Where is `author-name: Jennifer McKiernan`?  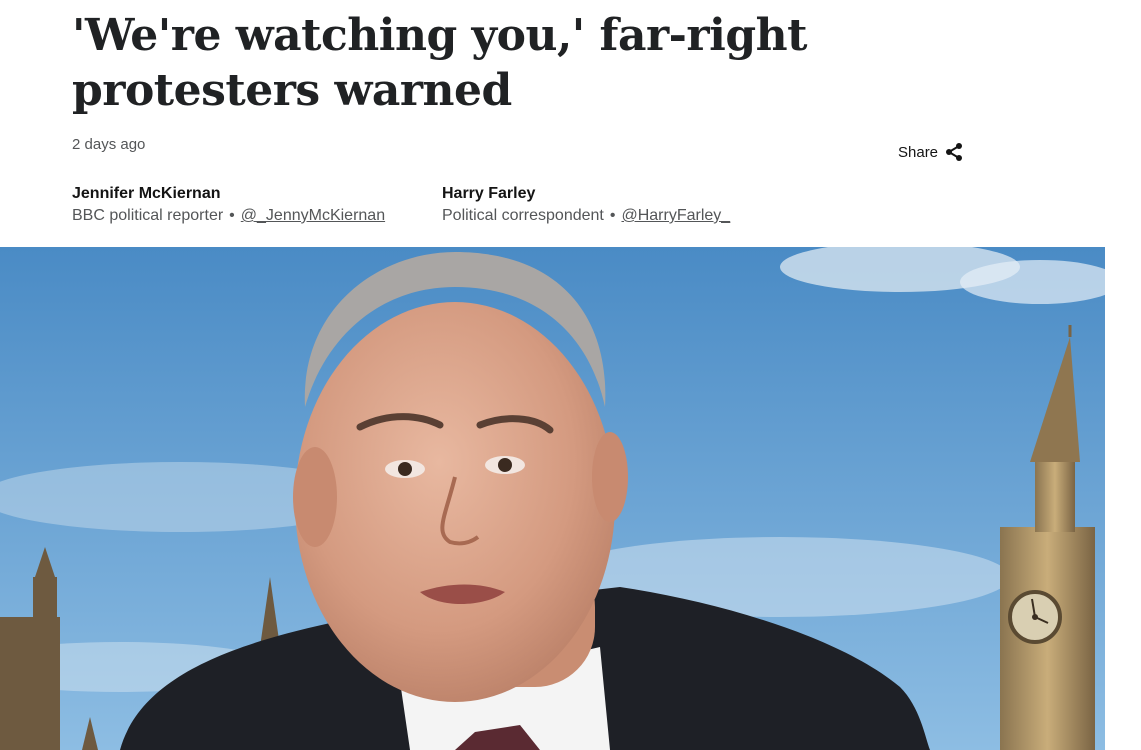
author-name: Jennifer McKiernan is located at coordinates (146, 193).